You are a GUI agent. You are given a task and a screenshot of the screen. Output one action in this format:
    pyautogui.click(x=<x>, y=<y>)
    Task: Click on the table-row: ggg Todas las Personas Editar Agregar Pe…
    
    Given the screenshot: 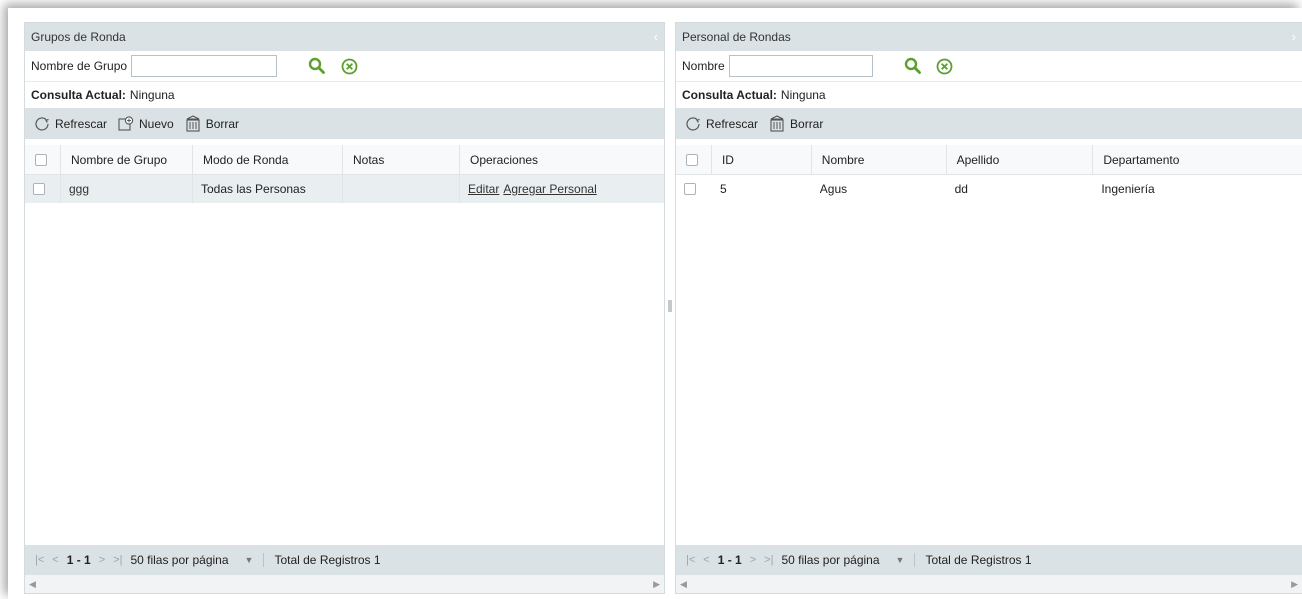 What is the action you would take?
    pyautogui.click(x=344, y=189)
    